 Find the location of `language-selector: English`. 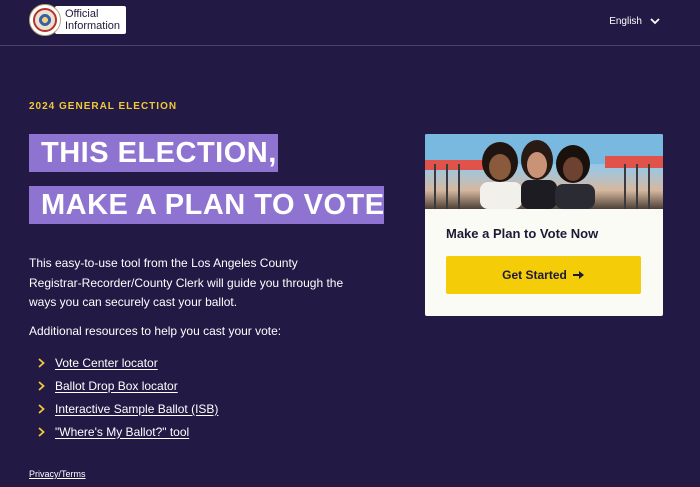

language-selector: English is located at coordinates (634, 21).